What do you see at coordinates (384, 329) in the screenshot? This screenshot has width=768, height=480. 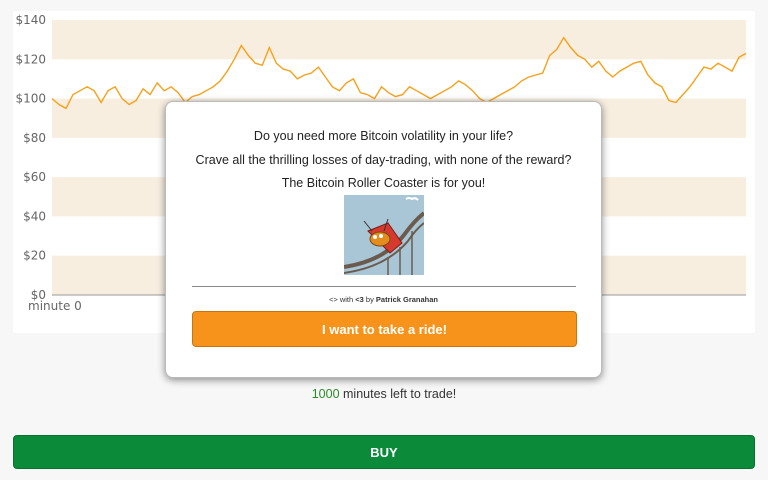 I see `take-ride-button: I want to take a ride!` at bounding box center [384, 329].